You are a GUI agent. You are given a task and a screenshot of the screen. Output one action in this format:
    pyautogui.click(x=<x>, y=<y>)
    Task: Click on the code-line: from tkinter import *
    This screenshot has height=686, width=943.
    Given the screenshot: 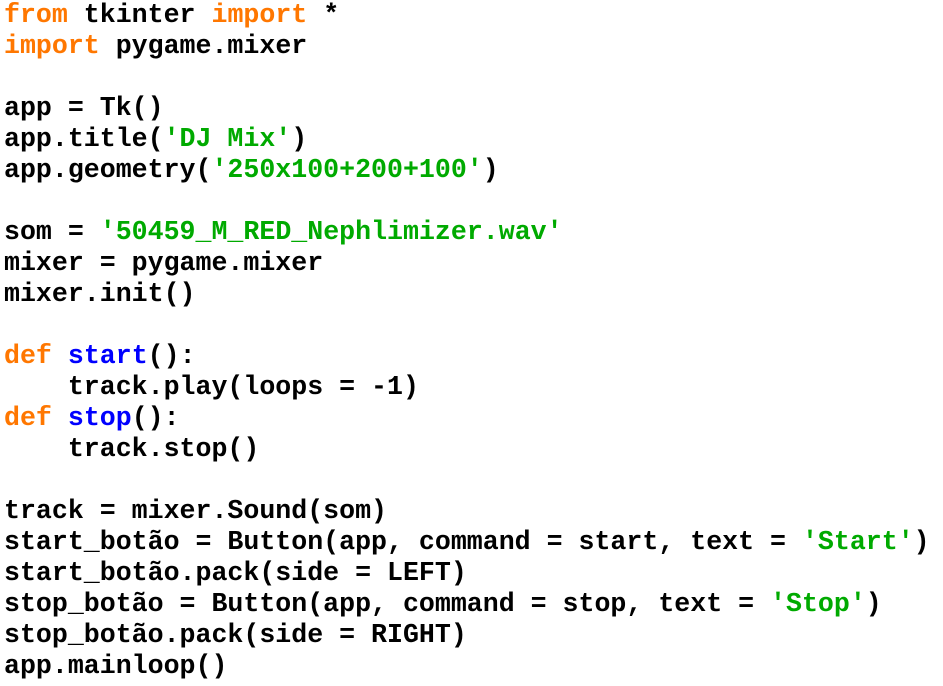 What is the action you would take?
    pyautogui.click(x=467, y=15)
    